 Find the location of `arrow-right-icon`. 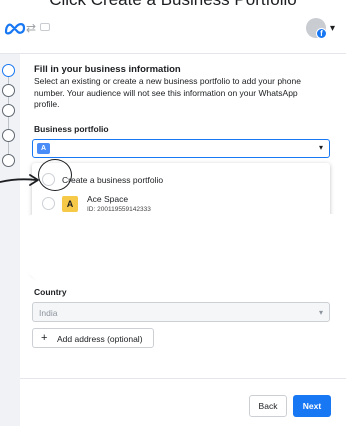

arrow-right-icon is located at coordinates (19, 180).